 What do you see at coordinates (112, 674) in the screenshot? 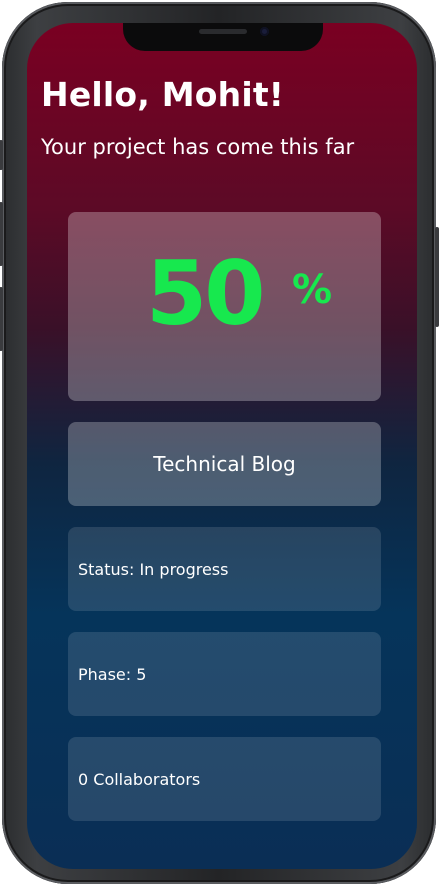
I see `phase-text: Phase: 5` at bounding box center [112, 674].